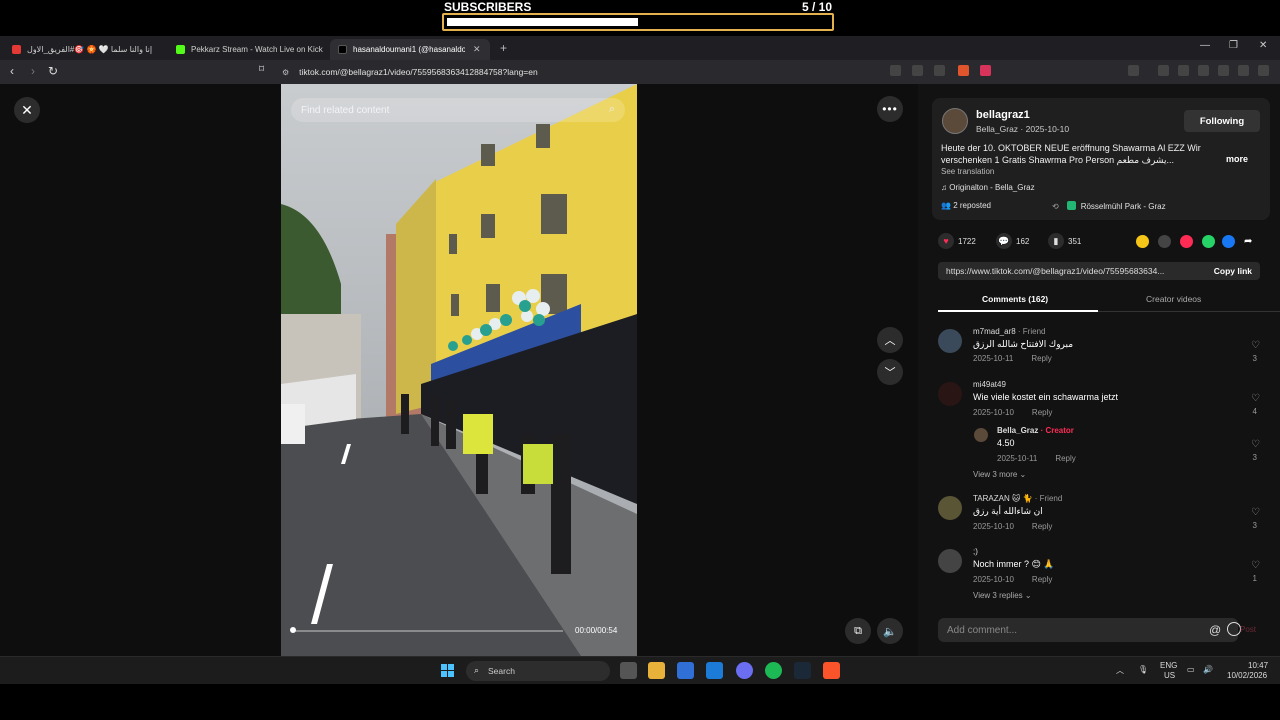  I want to click on language-bottom: US, so click(1169, 675).